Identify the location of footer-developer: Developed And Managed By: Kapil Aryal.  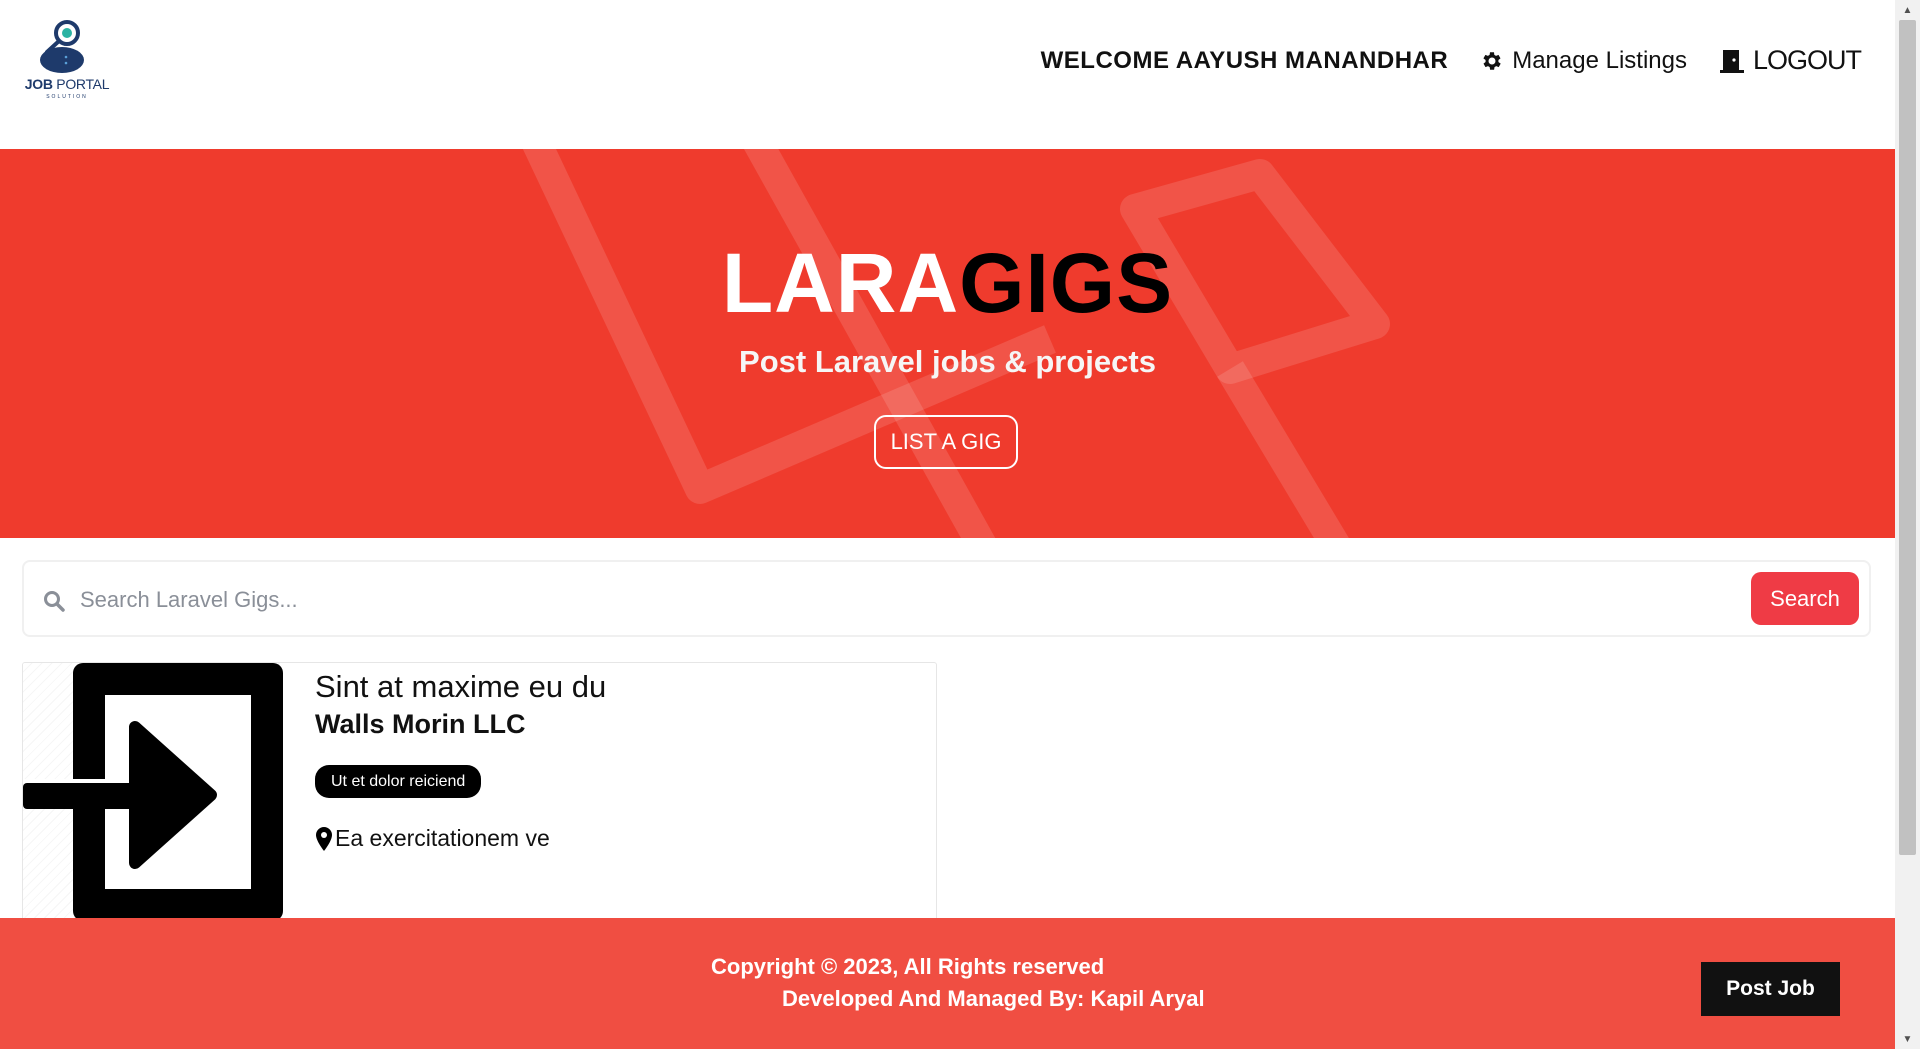
(993, 998).